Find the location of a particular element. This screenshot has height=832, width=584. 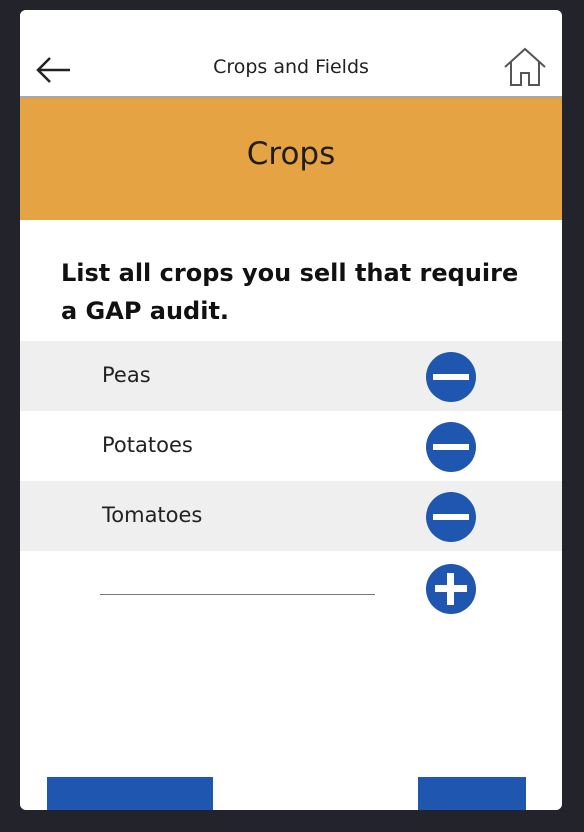

screen-title: Crops and Fields is located at coordinates (291, 67).